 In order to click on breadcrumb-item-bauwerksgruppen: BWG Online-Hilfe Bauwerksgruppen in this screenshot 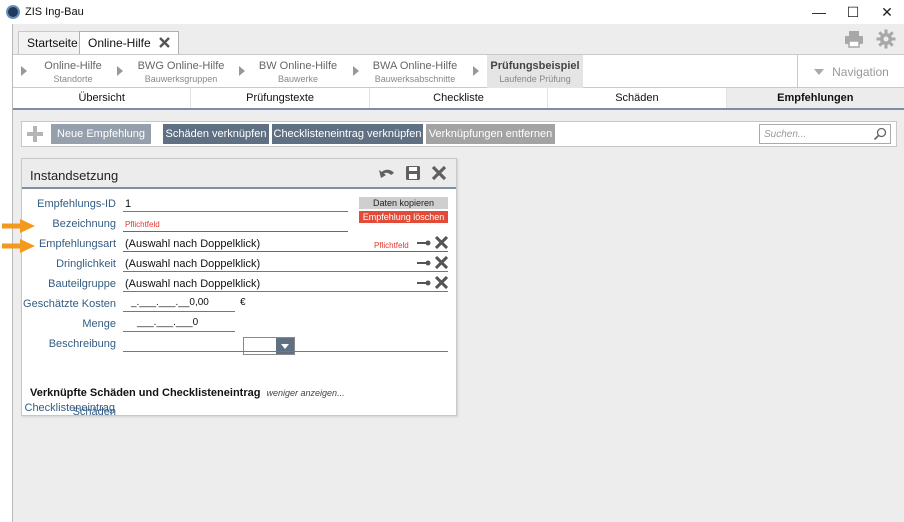, I will do `click(181, 71)`.